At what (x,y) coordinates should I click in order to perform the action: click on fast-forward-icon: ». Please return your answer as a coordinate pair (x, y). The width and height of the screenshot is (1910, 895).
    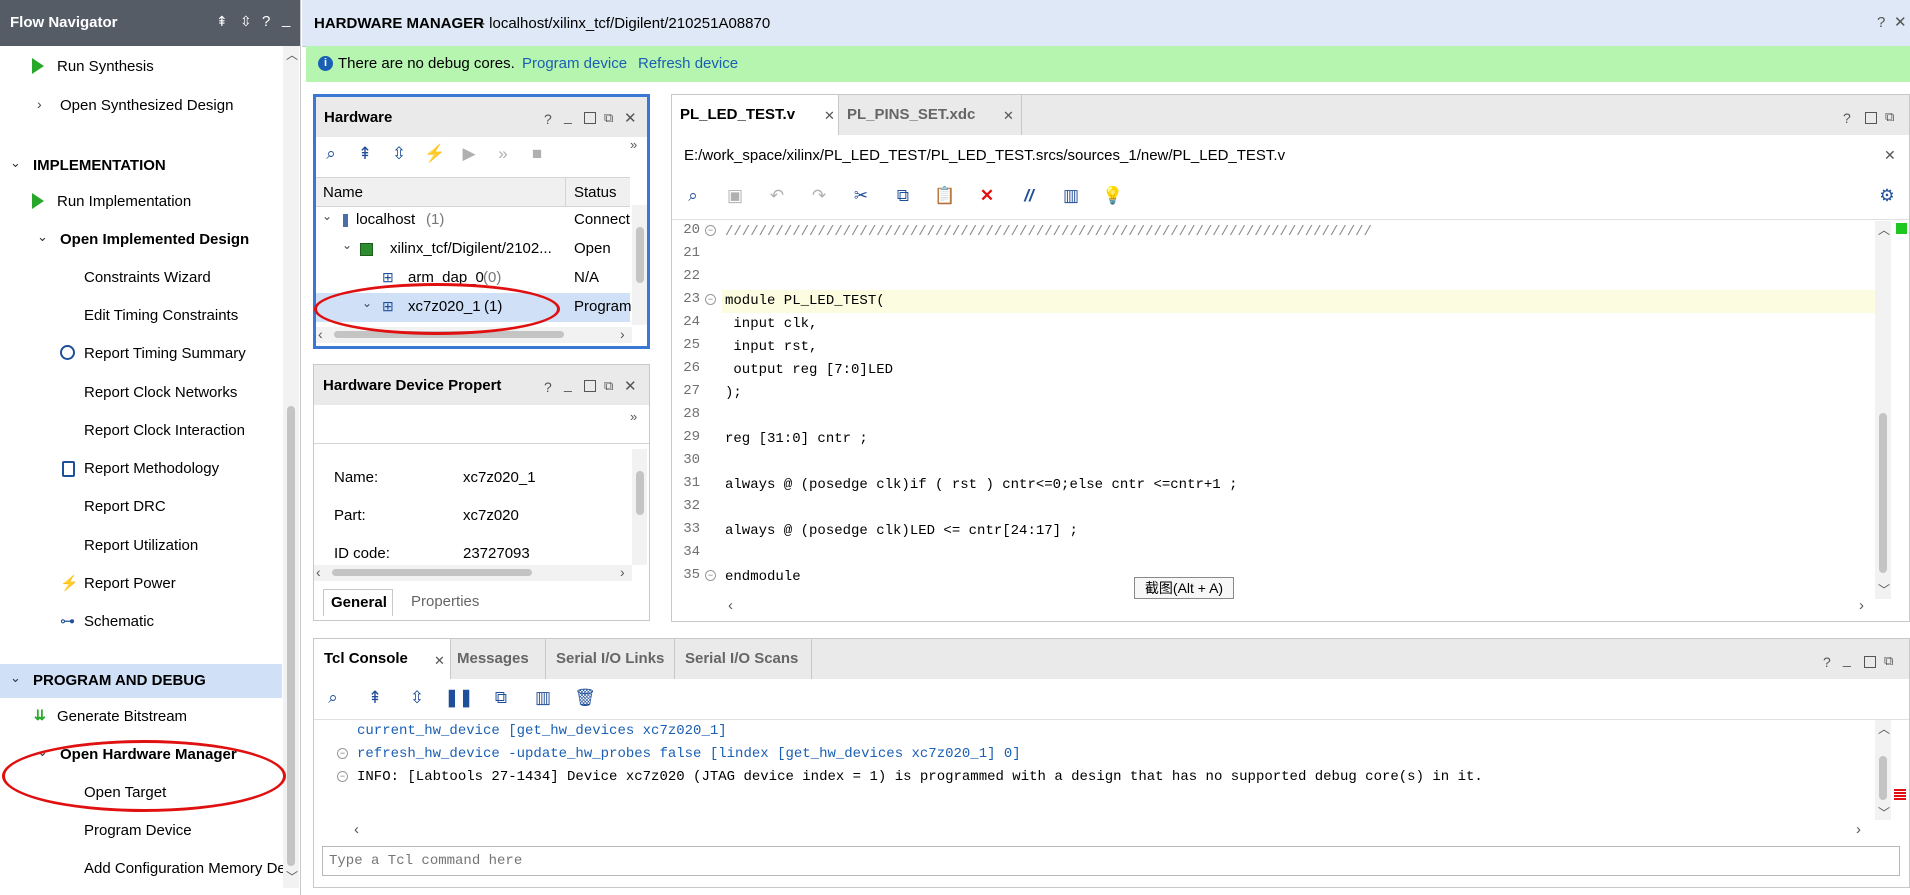
    Looking at the image, I should click on (503, 154).